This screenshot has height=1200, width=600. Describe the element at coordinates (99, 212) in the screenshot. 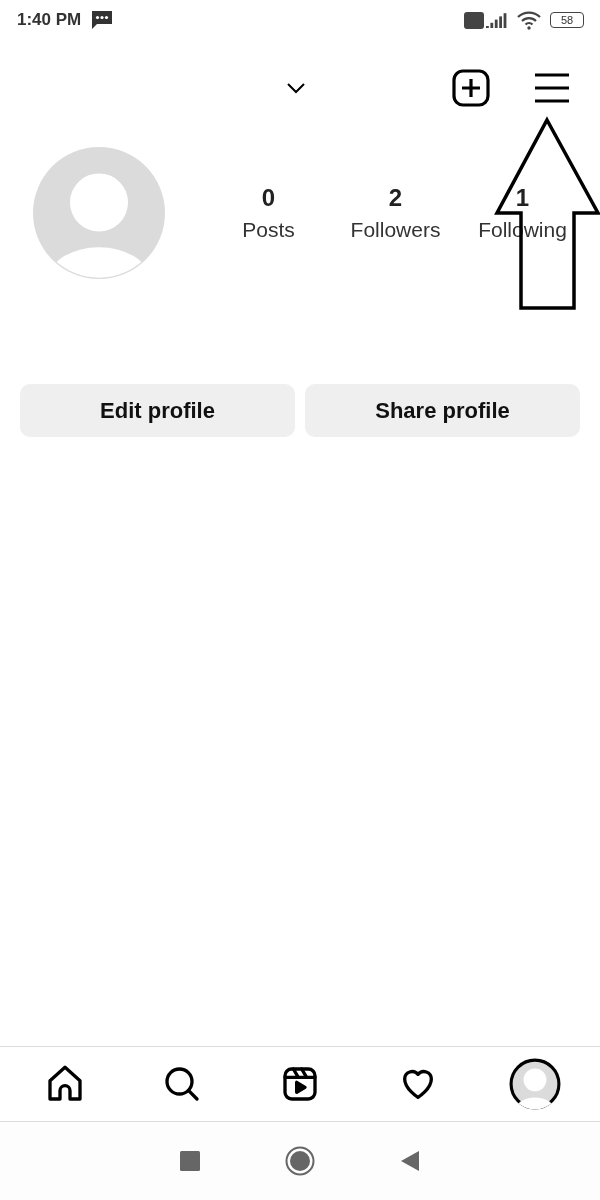

I see `avatar-icon` at that location.